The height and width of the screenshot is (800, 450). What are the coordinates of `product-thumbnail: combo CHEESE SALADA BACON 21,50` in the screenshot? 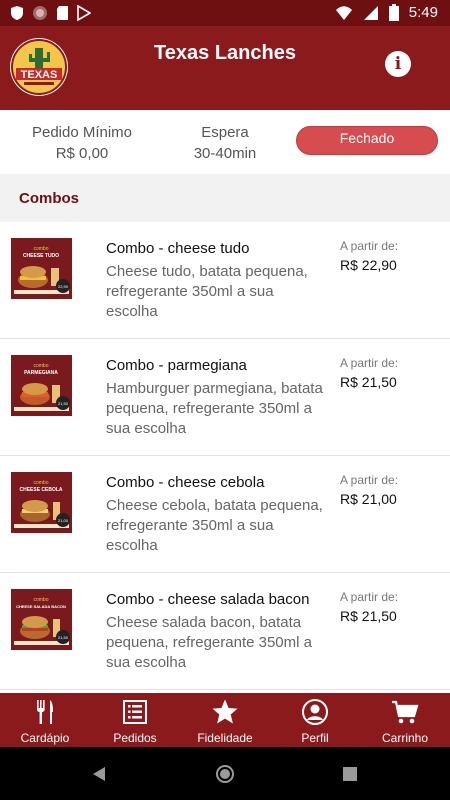 It's located at (41, 619).